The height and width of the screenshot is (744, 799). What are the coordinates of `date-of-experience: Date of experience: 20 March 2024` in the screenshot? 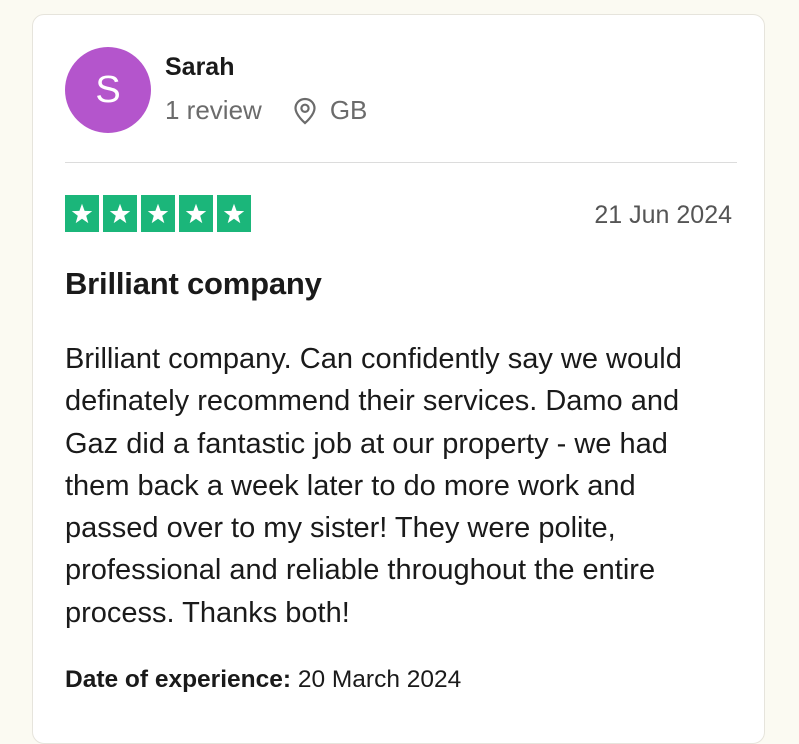 It's located at (263, 680).